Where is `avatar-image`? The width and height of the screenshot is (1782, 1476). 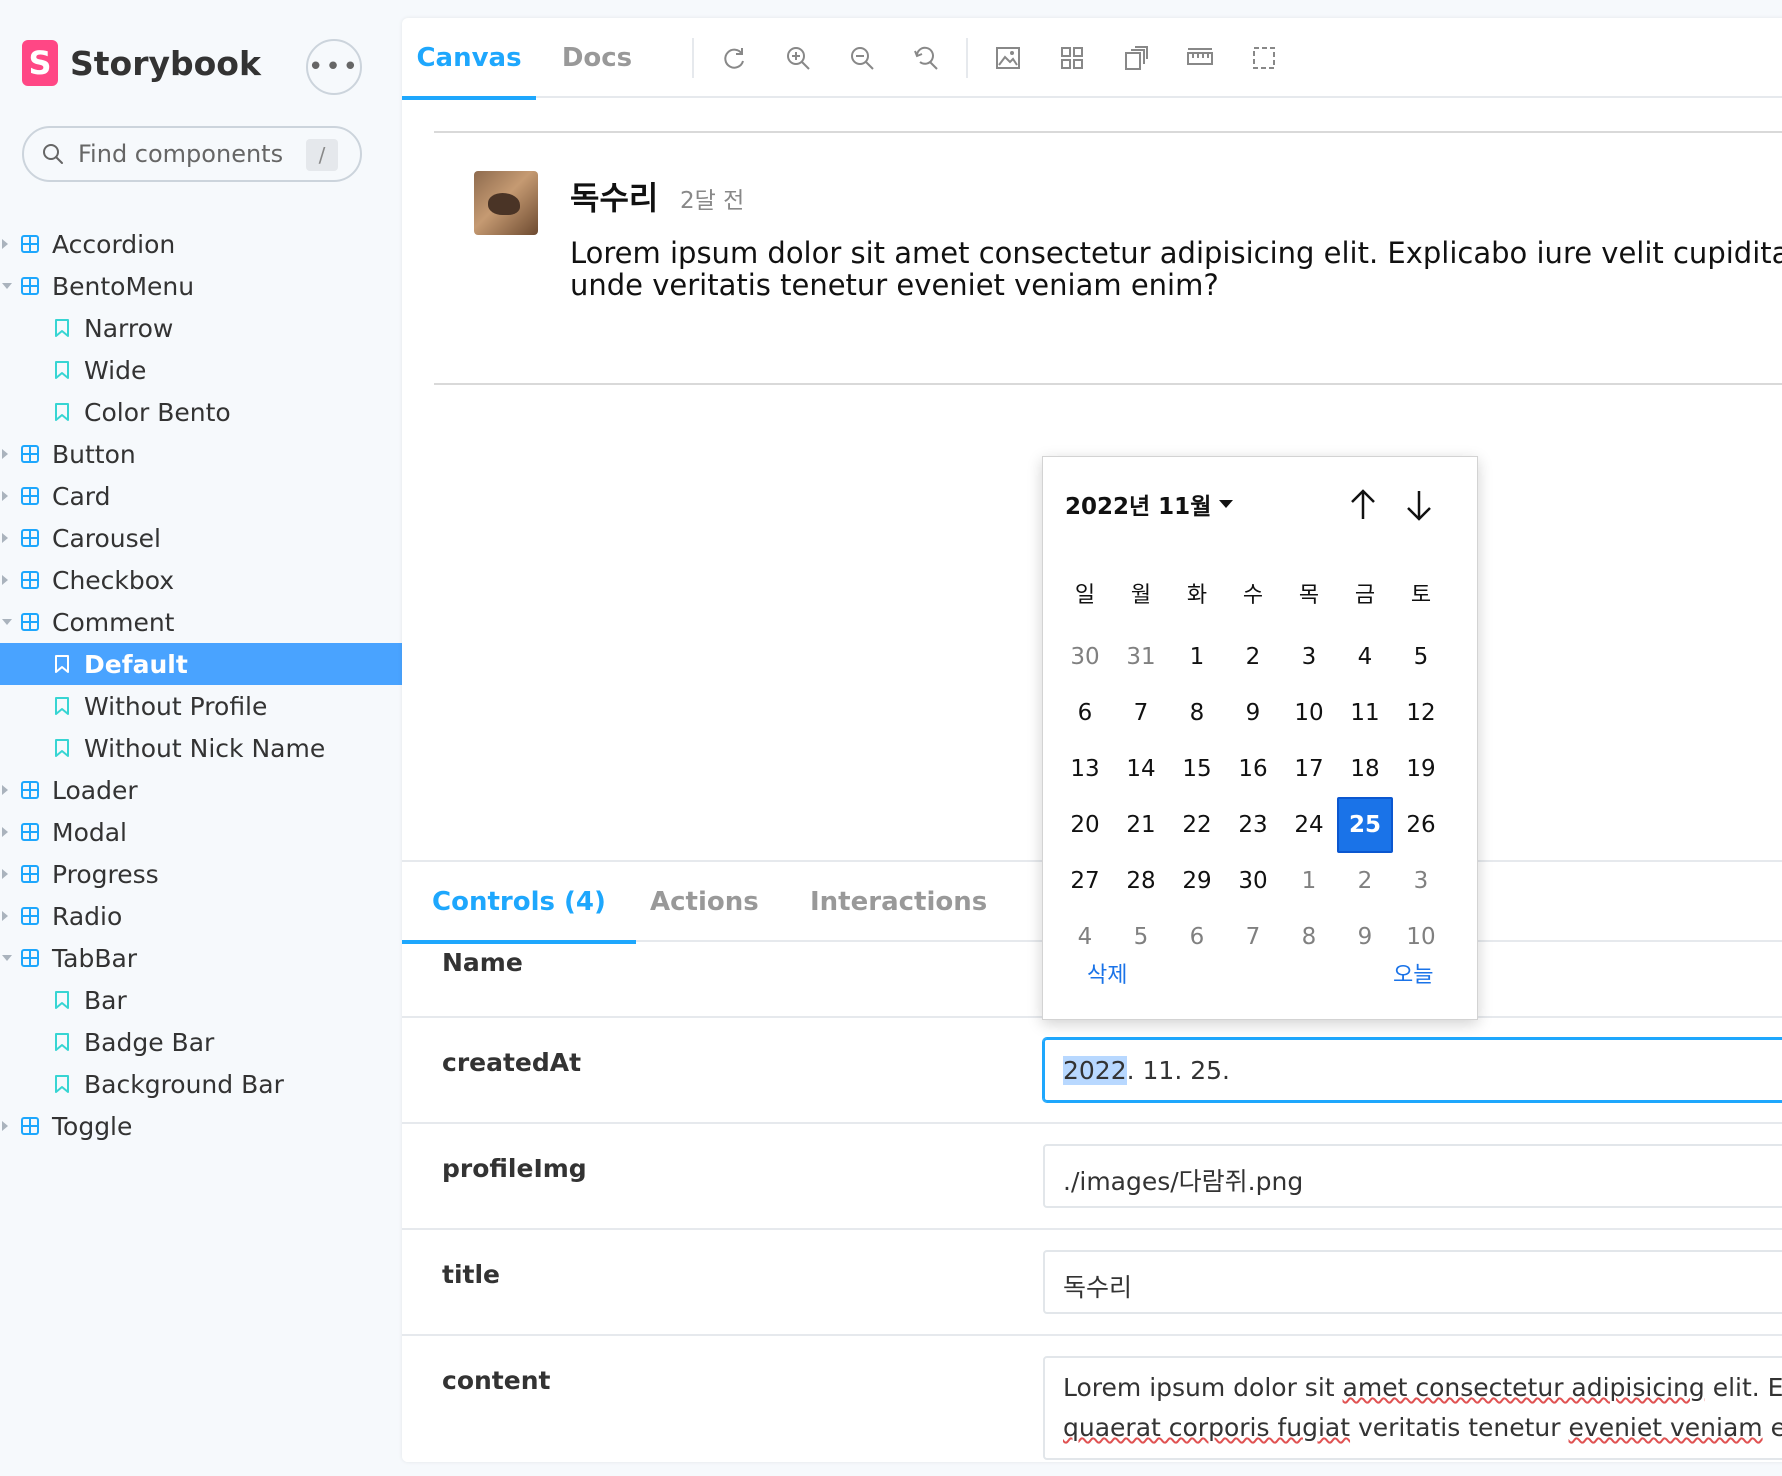 avatar-image is located at coordinates (504, 204).